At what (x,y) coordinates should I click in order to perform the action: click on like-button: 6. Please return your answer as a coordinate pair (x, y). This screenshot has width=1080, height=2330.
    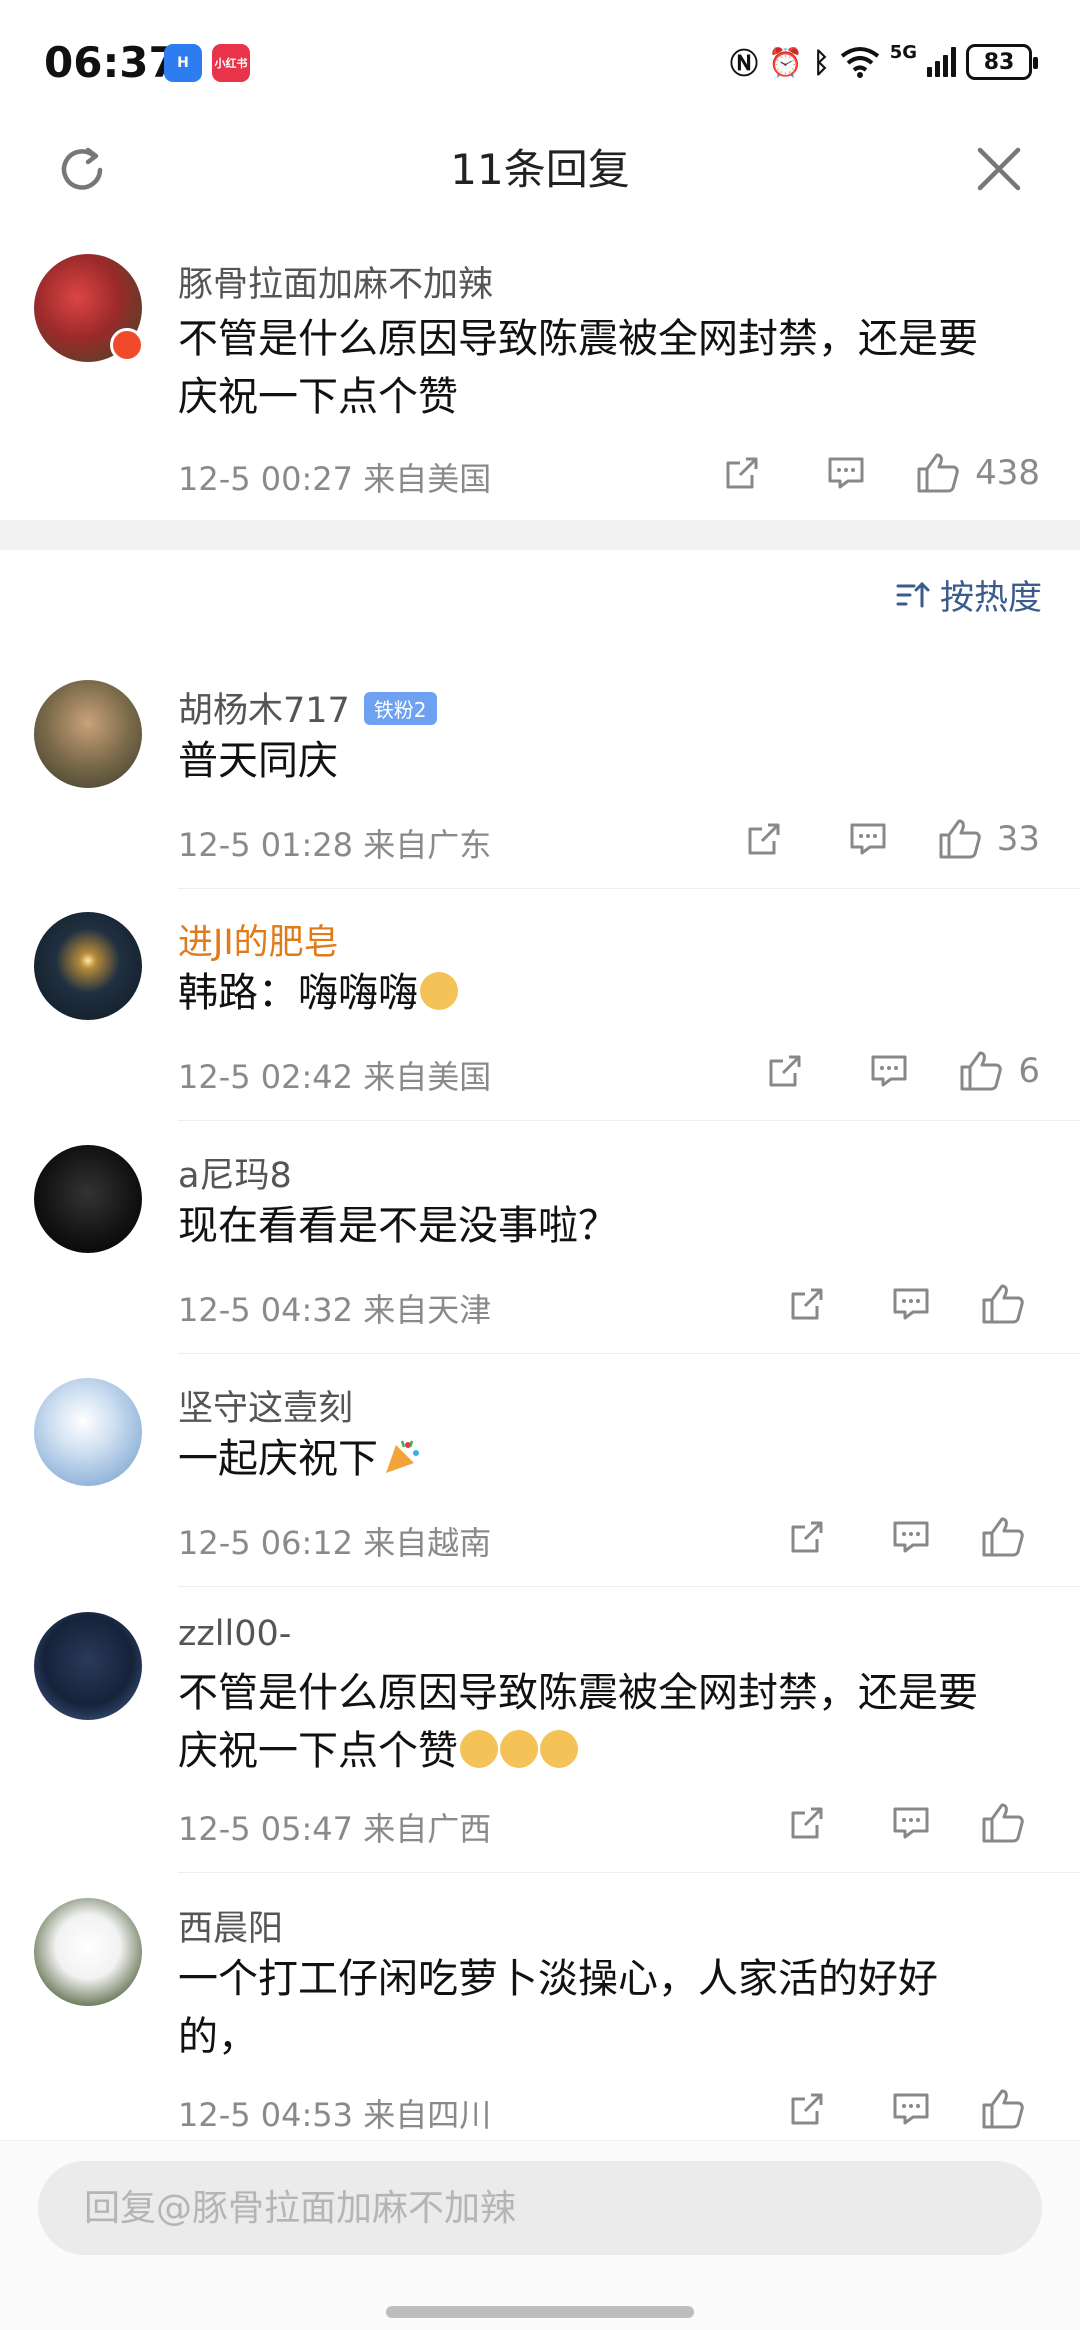
    Looking at the image, I should click on (999, 1071).